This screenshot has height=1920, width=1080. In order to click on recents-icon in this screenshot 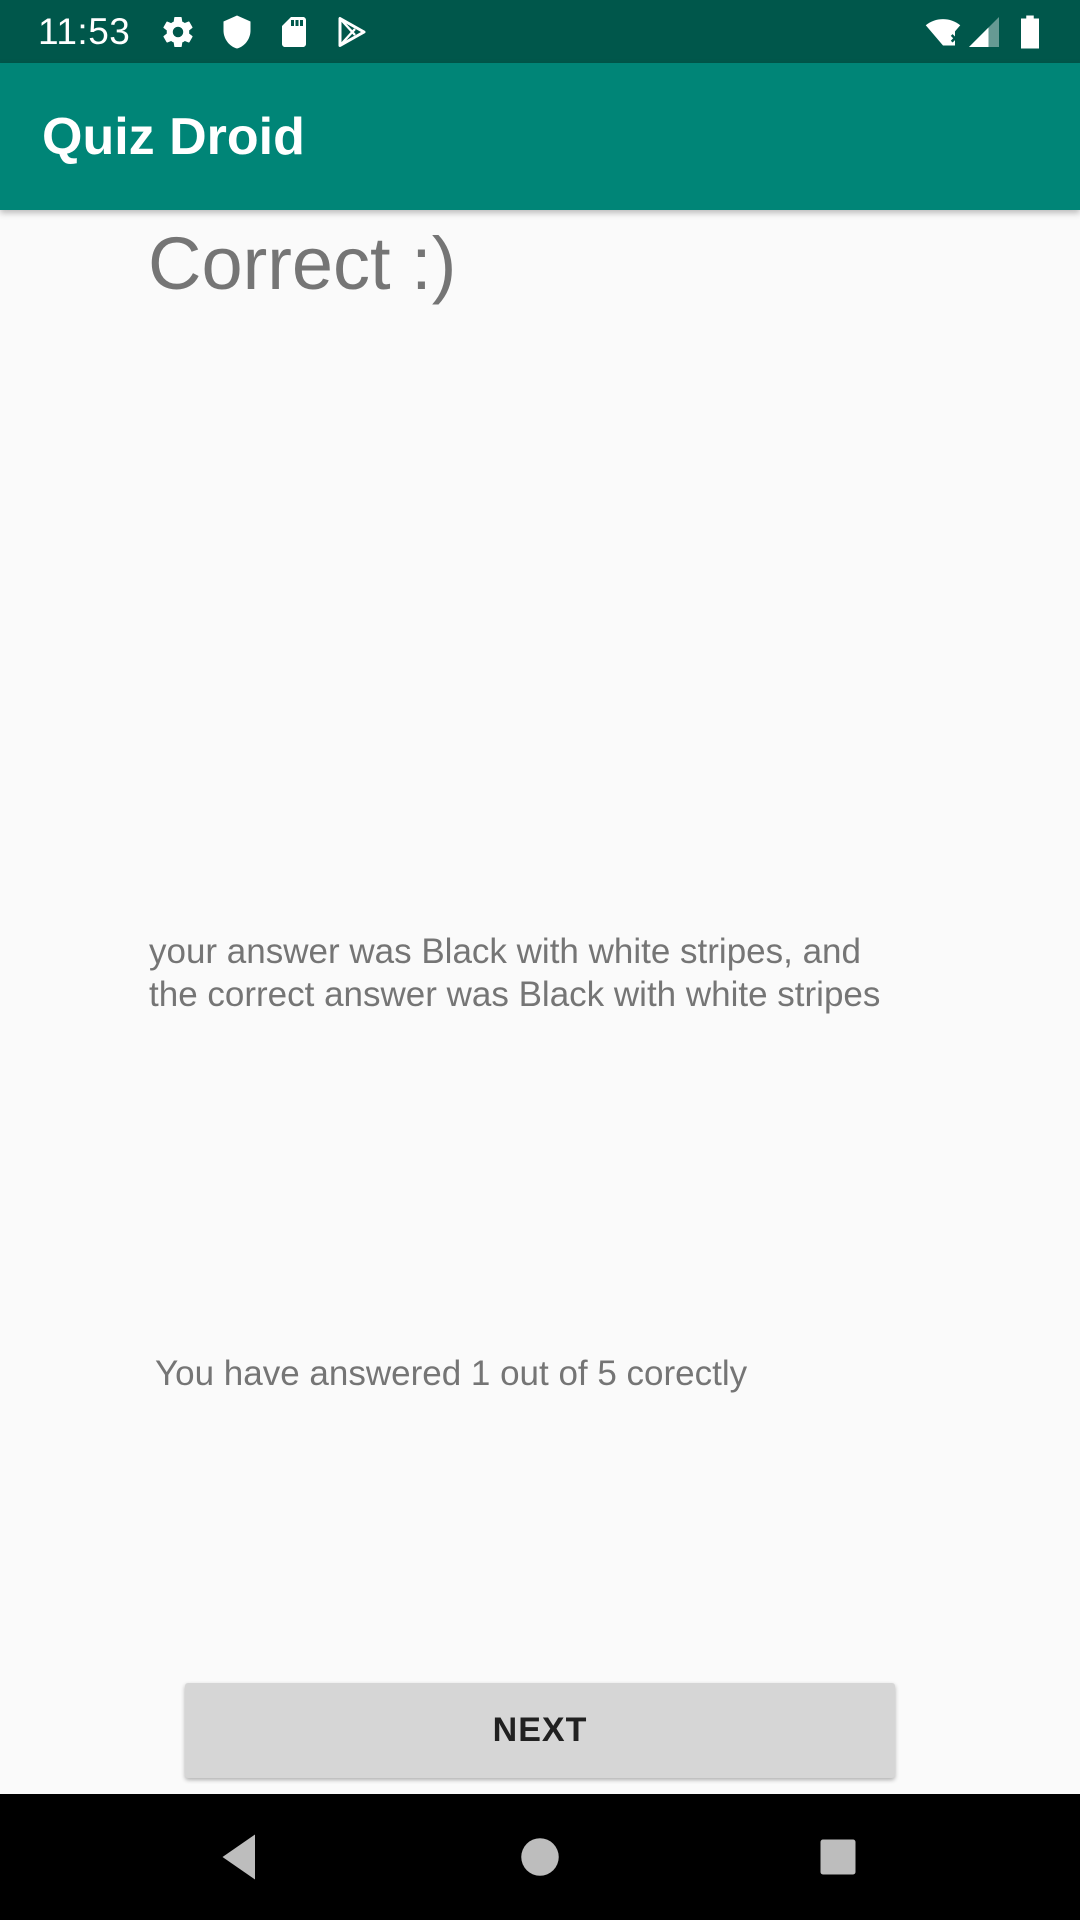, I will do `click(838, 1857)`.